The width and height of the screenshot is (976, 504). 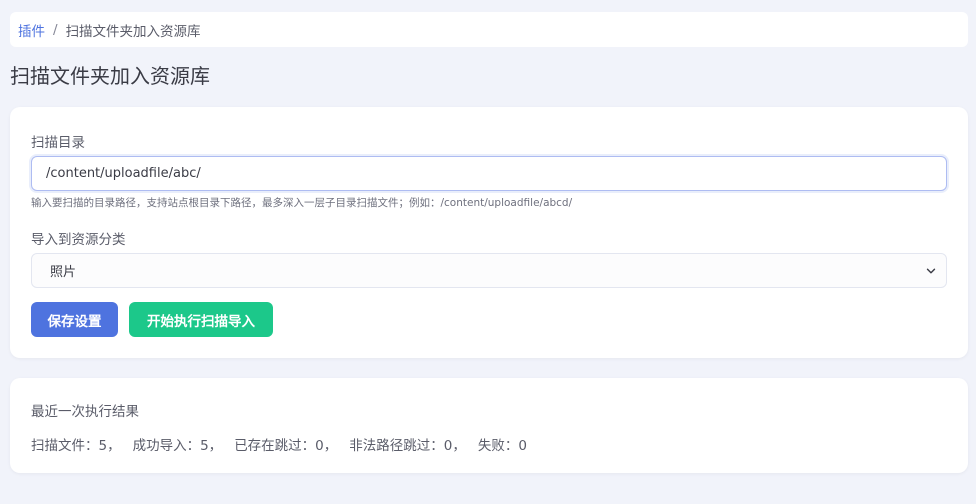 I want to click on start-scan-import-button: 开始执行扫描导入, so click(x=201, y=319).